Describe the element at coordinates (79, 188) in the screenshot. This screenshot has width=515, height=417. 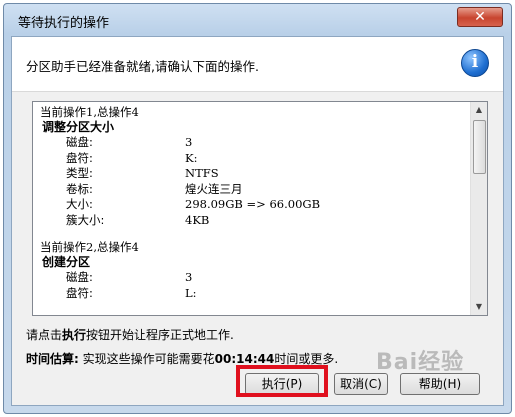
I see `property-key: 卷标:` at that location.